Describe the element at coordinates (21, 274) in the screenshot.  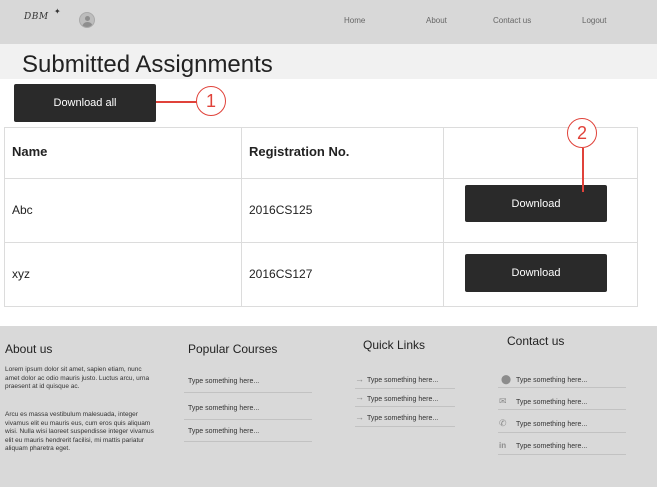
I see `row-2-name: xyz` at that location.